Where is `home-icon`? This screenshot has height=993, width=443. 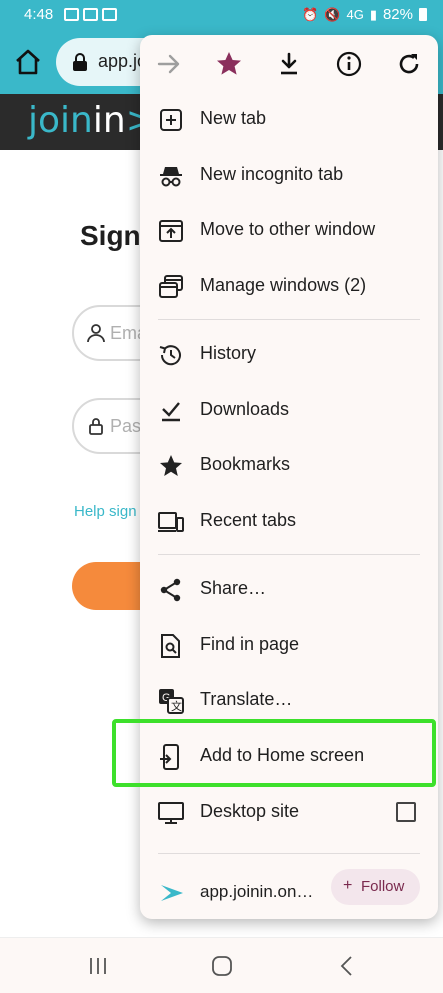
home-icon is located at coordinates (28, 62).